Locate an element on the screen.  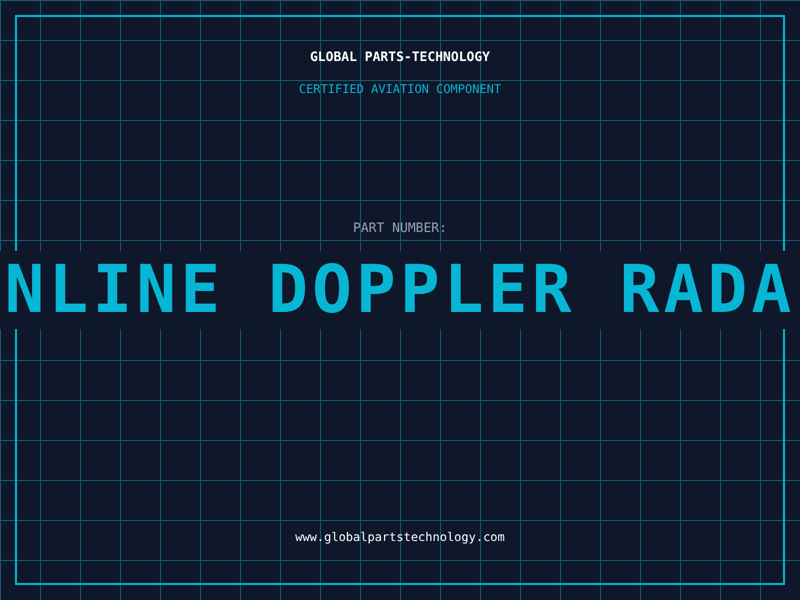
part-number-text: NLINE DOPPLER RADA is located at coordinates (400, 290).